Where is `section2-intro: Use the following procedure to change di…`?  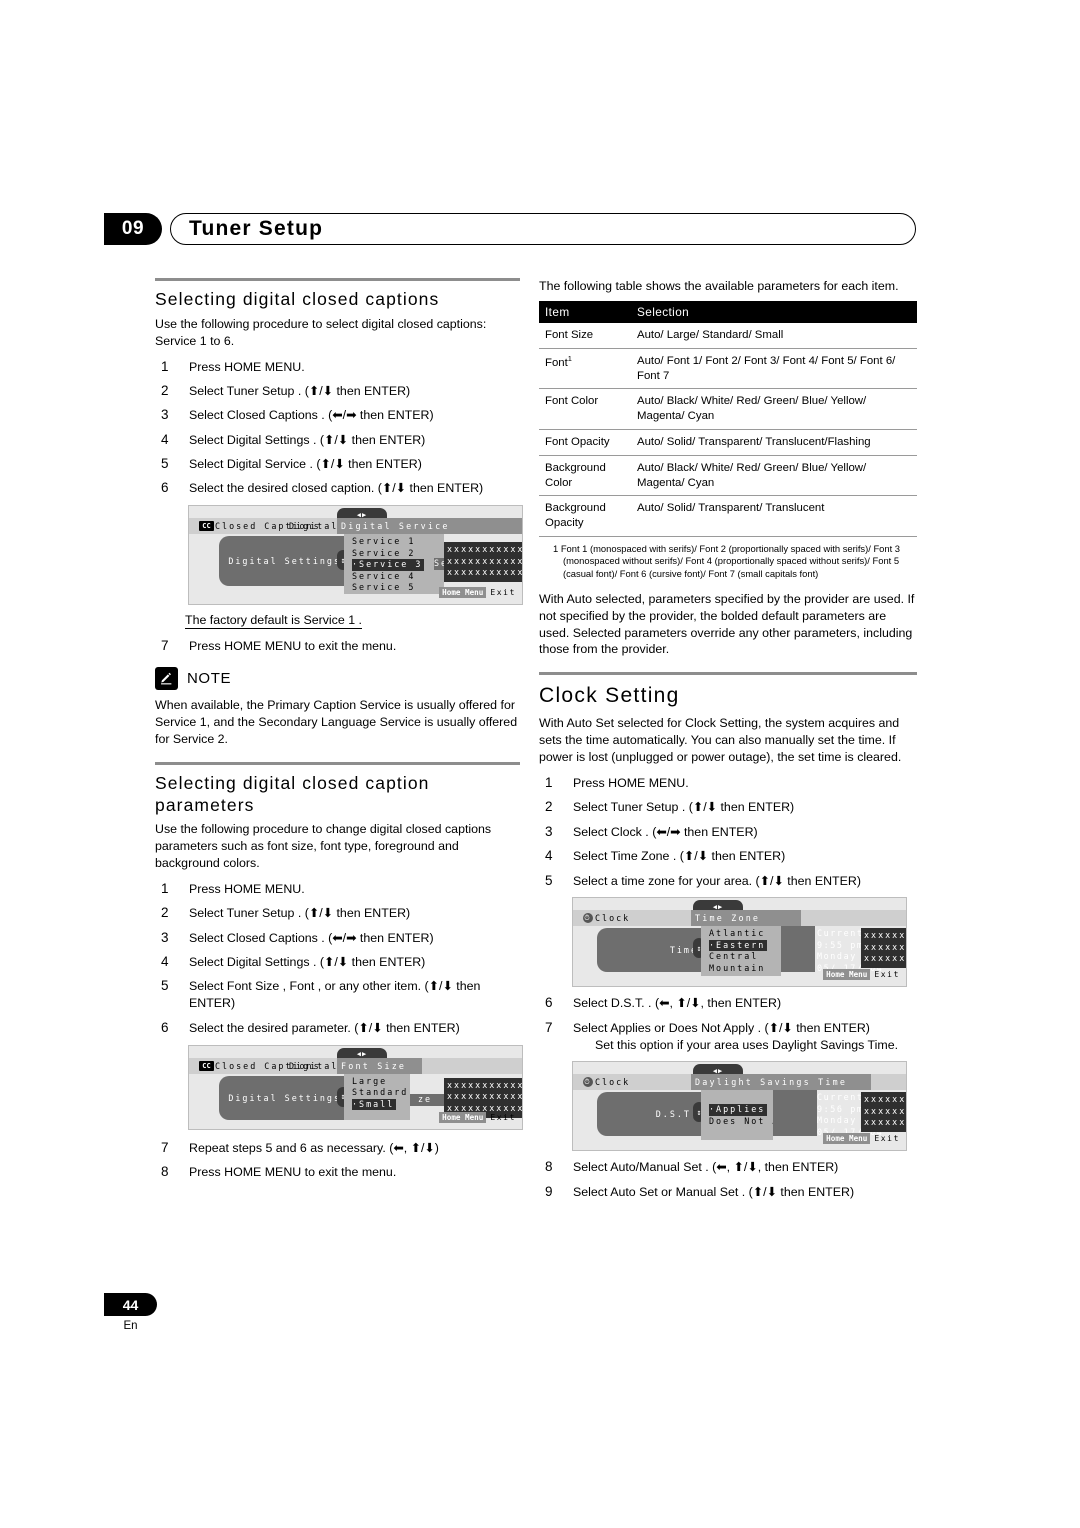
section2-intro: Use the following procedure to change di… is located at coordinates (323, 846).